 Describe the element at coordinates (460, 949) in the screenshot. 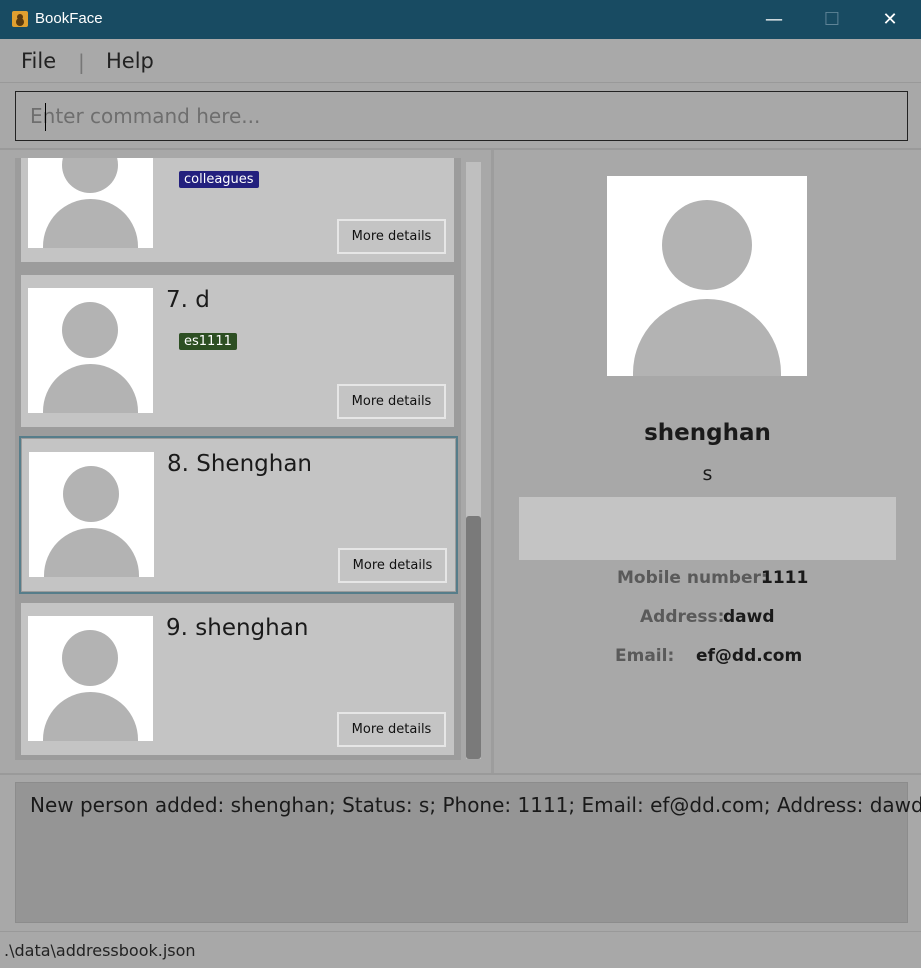

I see `status-bar: .\data\addressbook.json` at that location.